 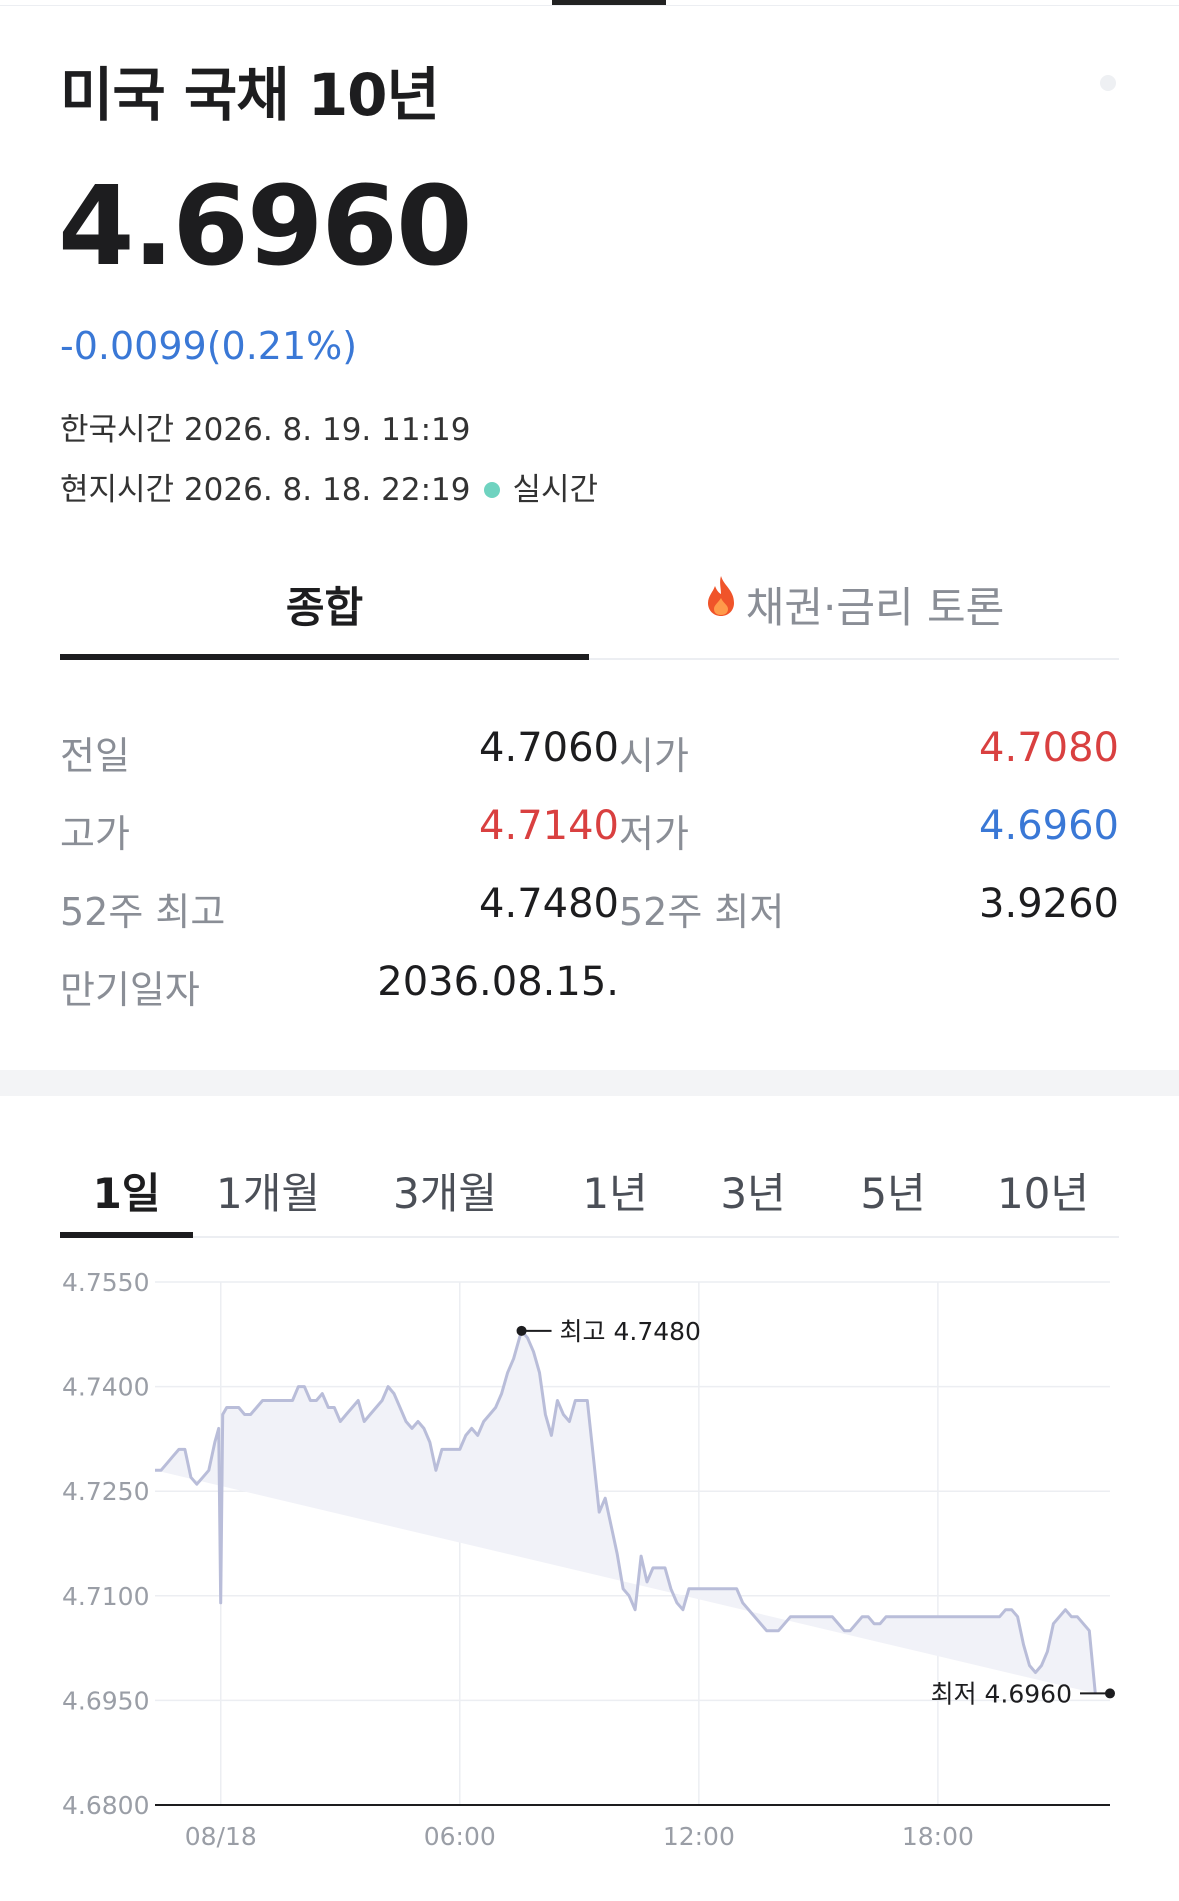 I want to click on change-percent: (0.21%), so click(x=282, y=346).